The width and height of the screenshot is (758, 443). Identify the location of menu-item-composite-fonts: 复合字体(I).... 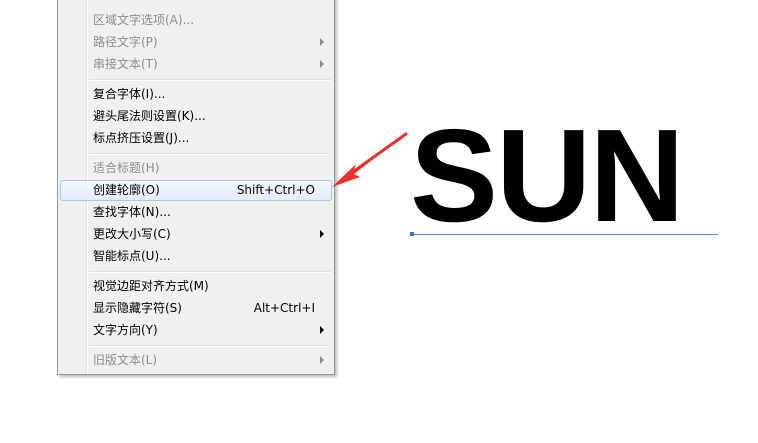
(196, 94).